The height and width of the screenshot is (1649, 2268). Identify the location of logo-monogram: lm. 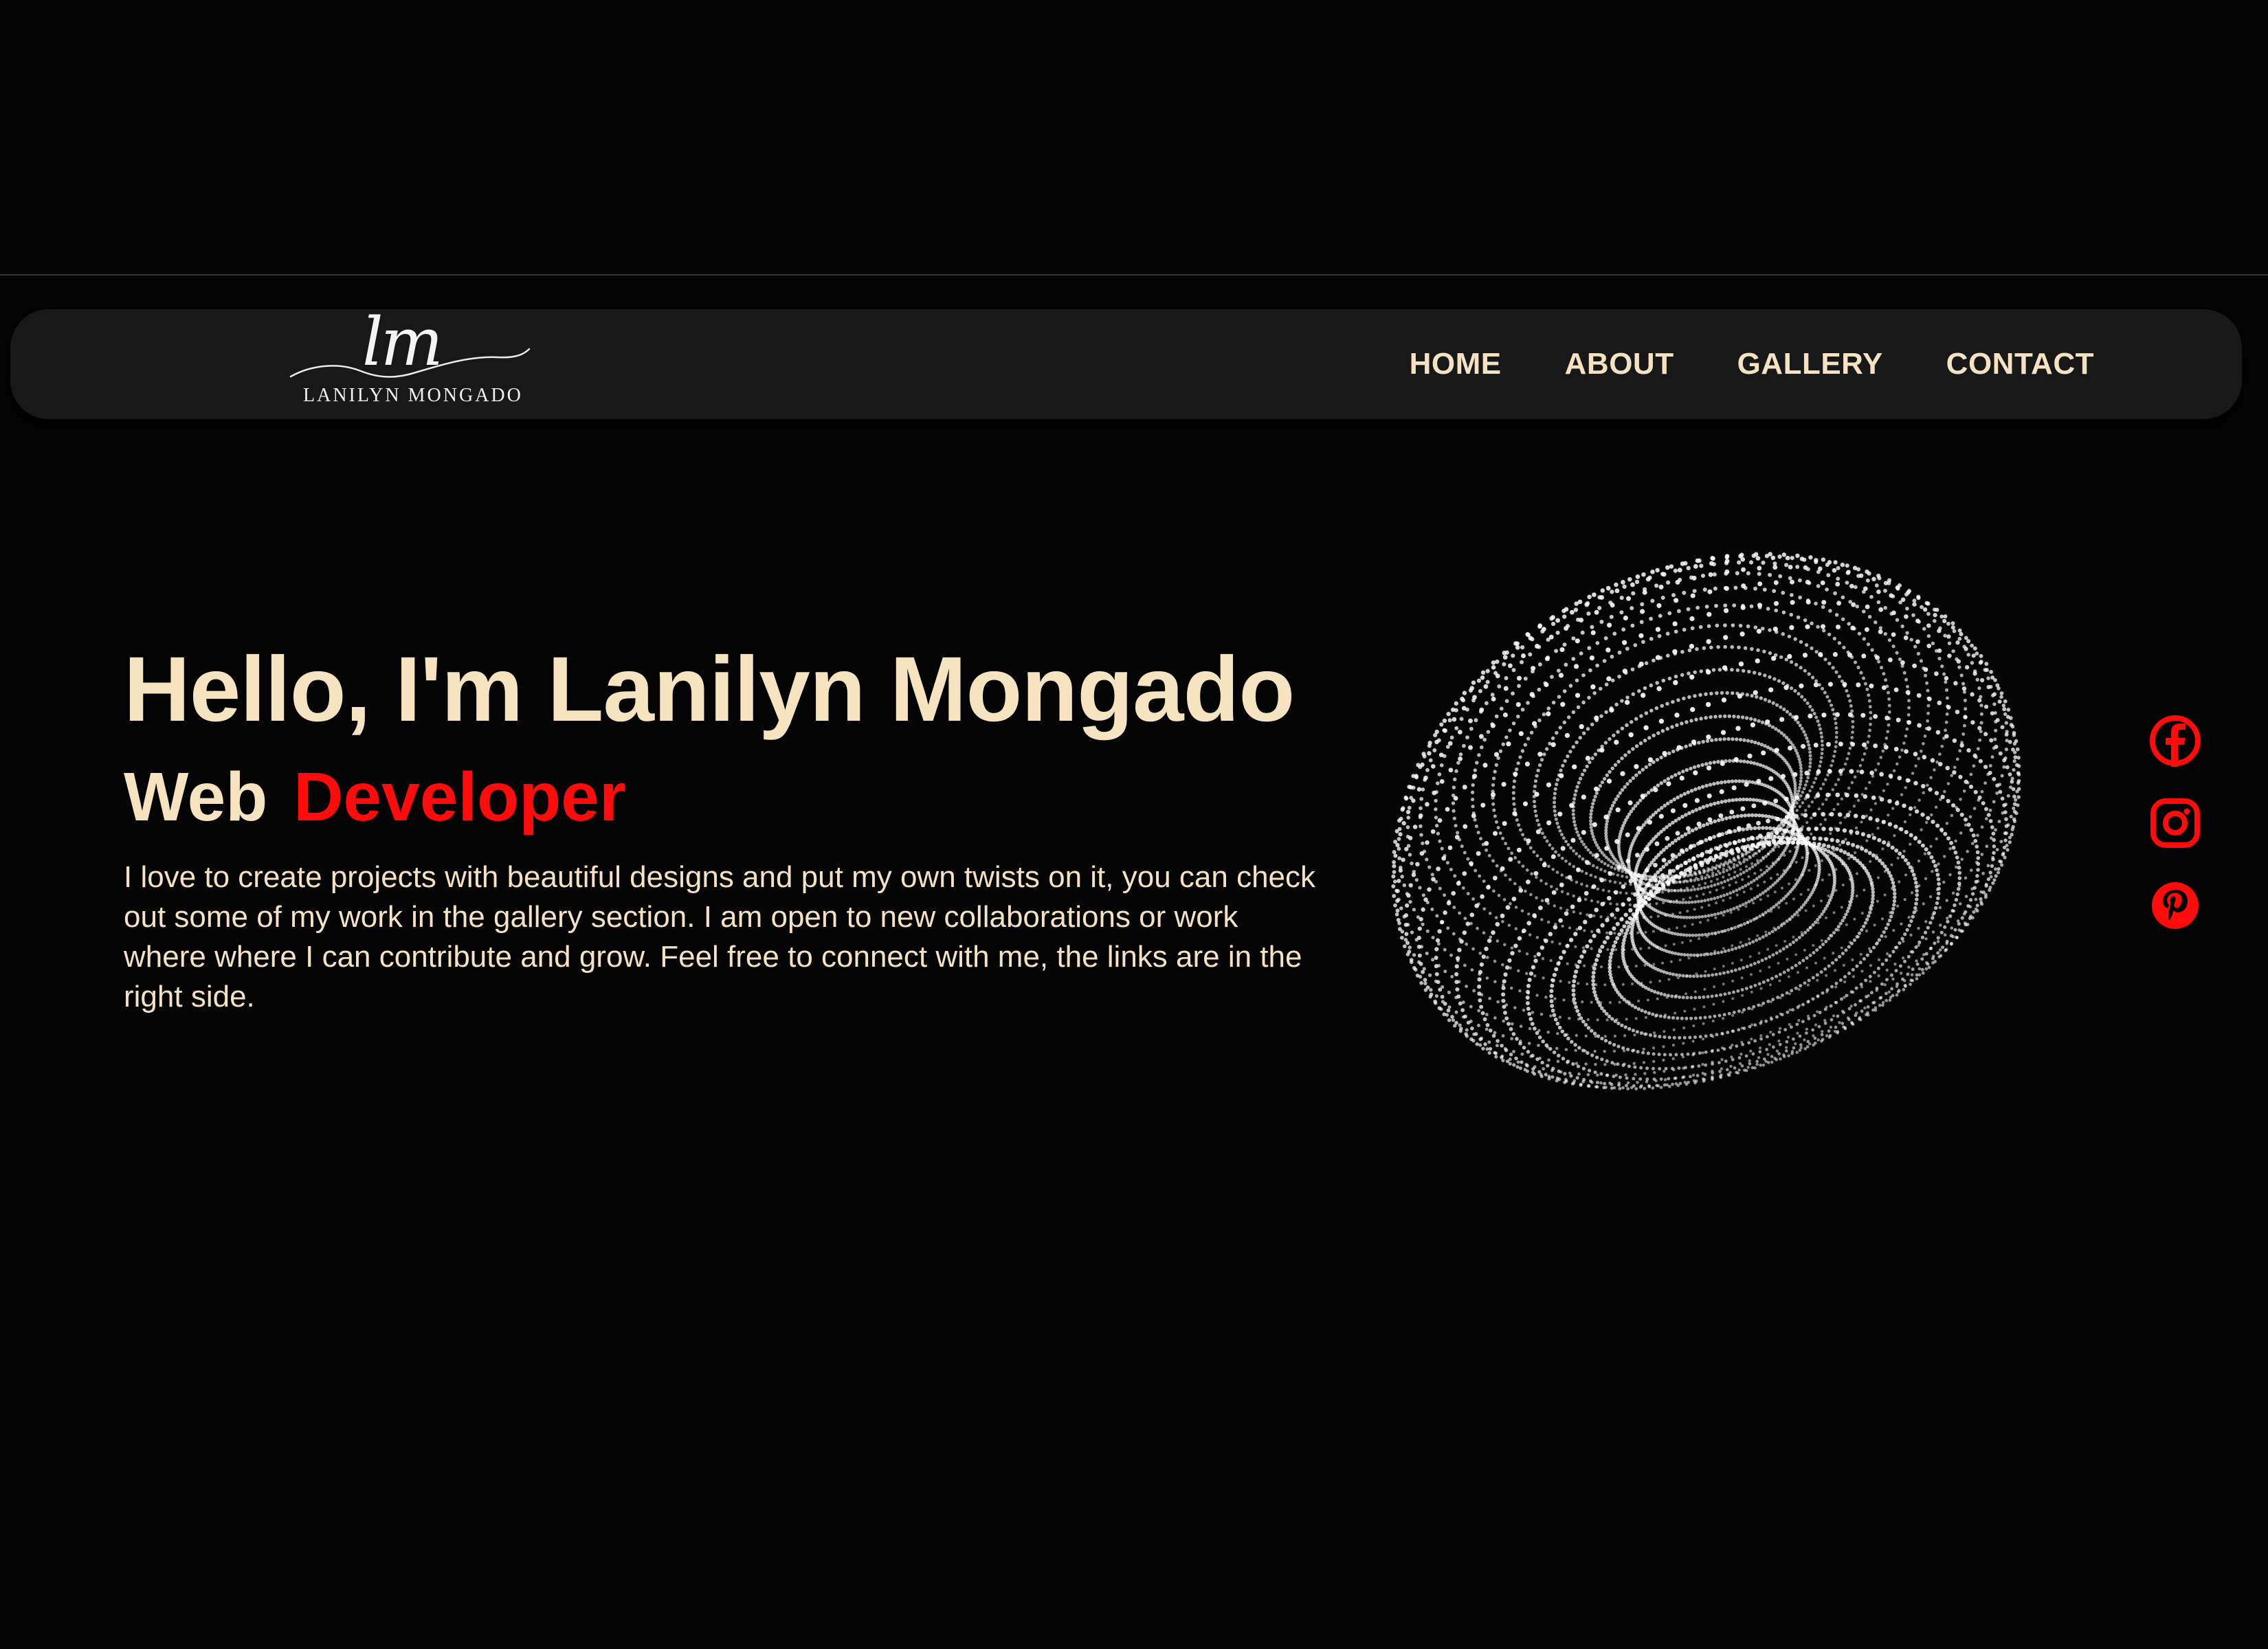
(402, 342).